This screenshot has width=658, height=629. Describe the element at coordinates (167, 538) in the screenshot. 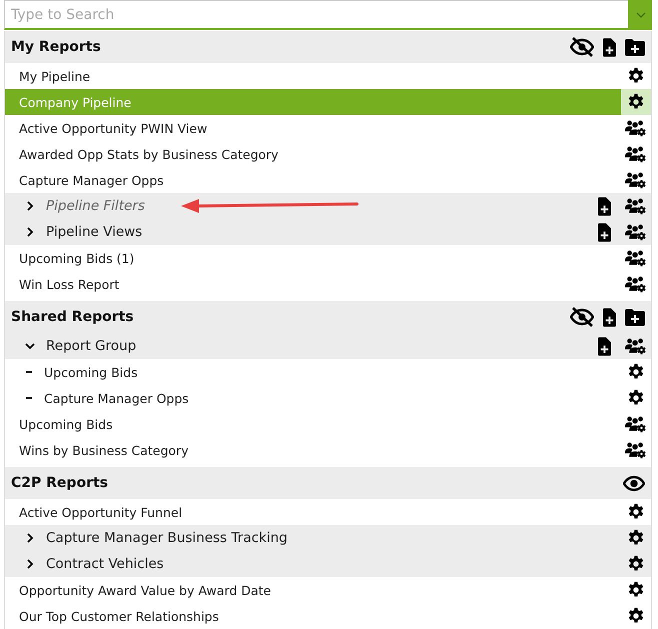

I see `report-name: Capture Manager Business Tracking` at that location.